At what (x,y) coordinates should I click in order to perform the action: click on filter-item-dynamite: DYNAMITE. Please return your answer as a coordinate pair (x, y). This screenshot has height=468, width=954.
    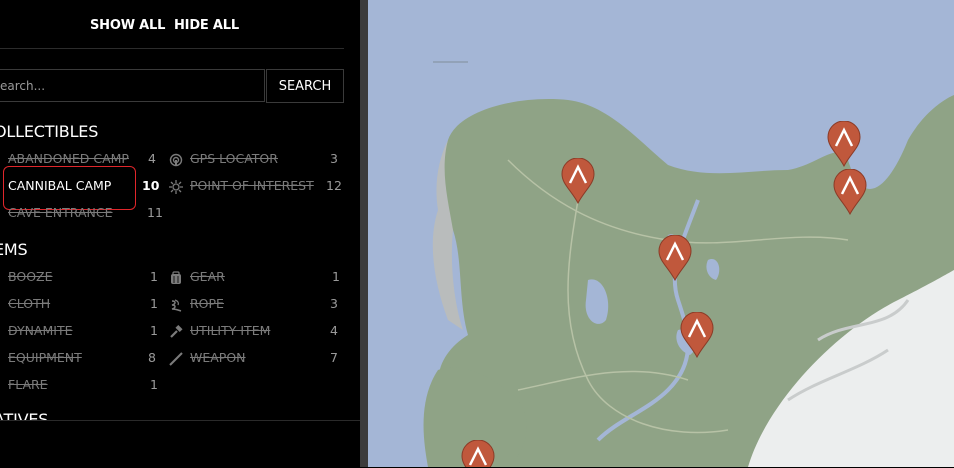
    Looking at the image, I should click on (40, 330).